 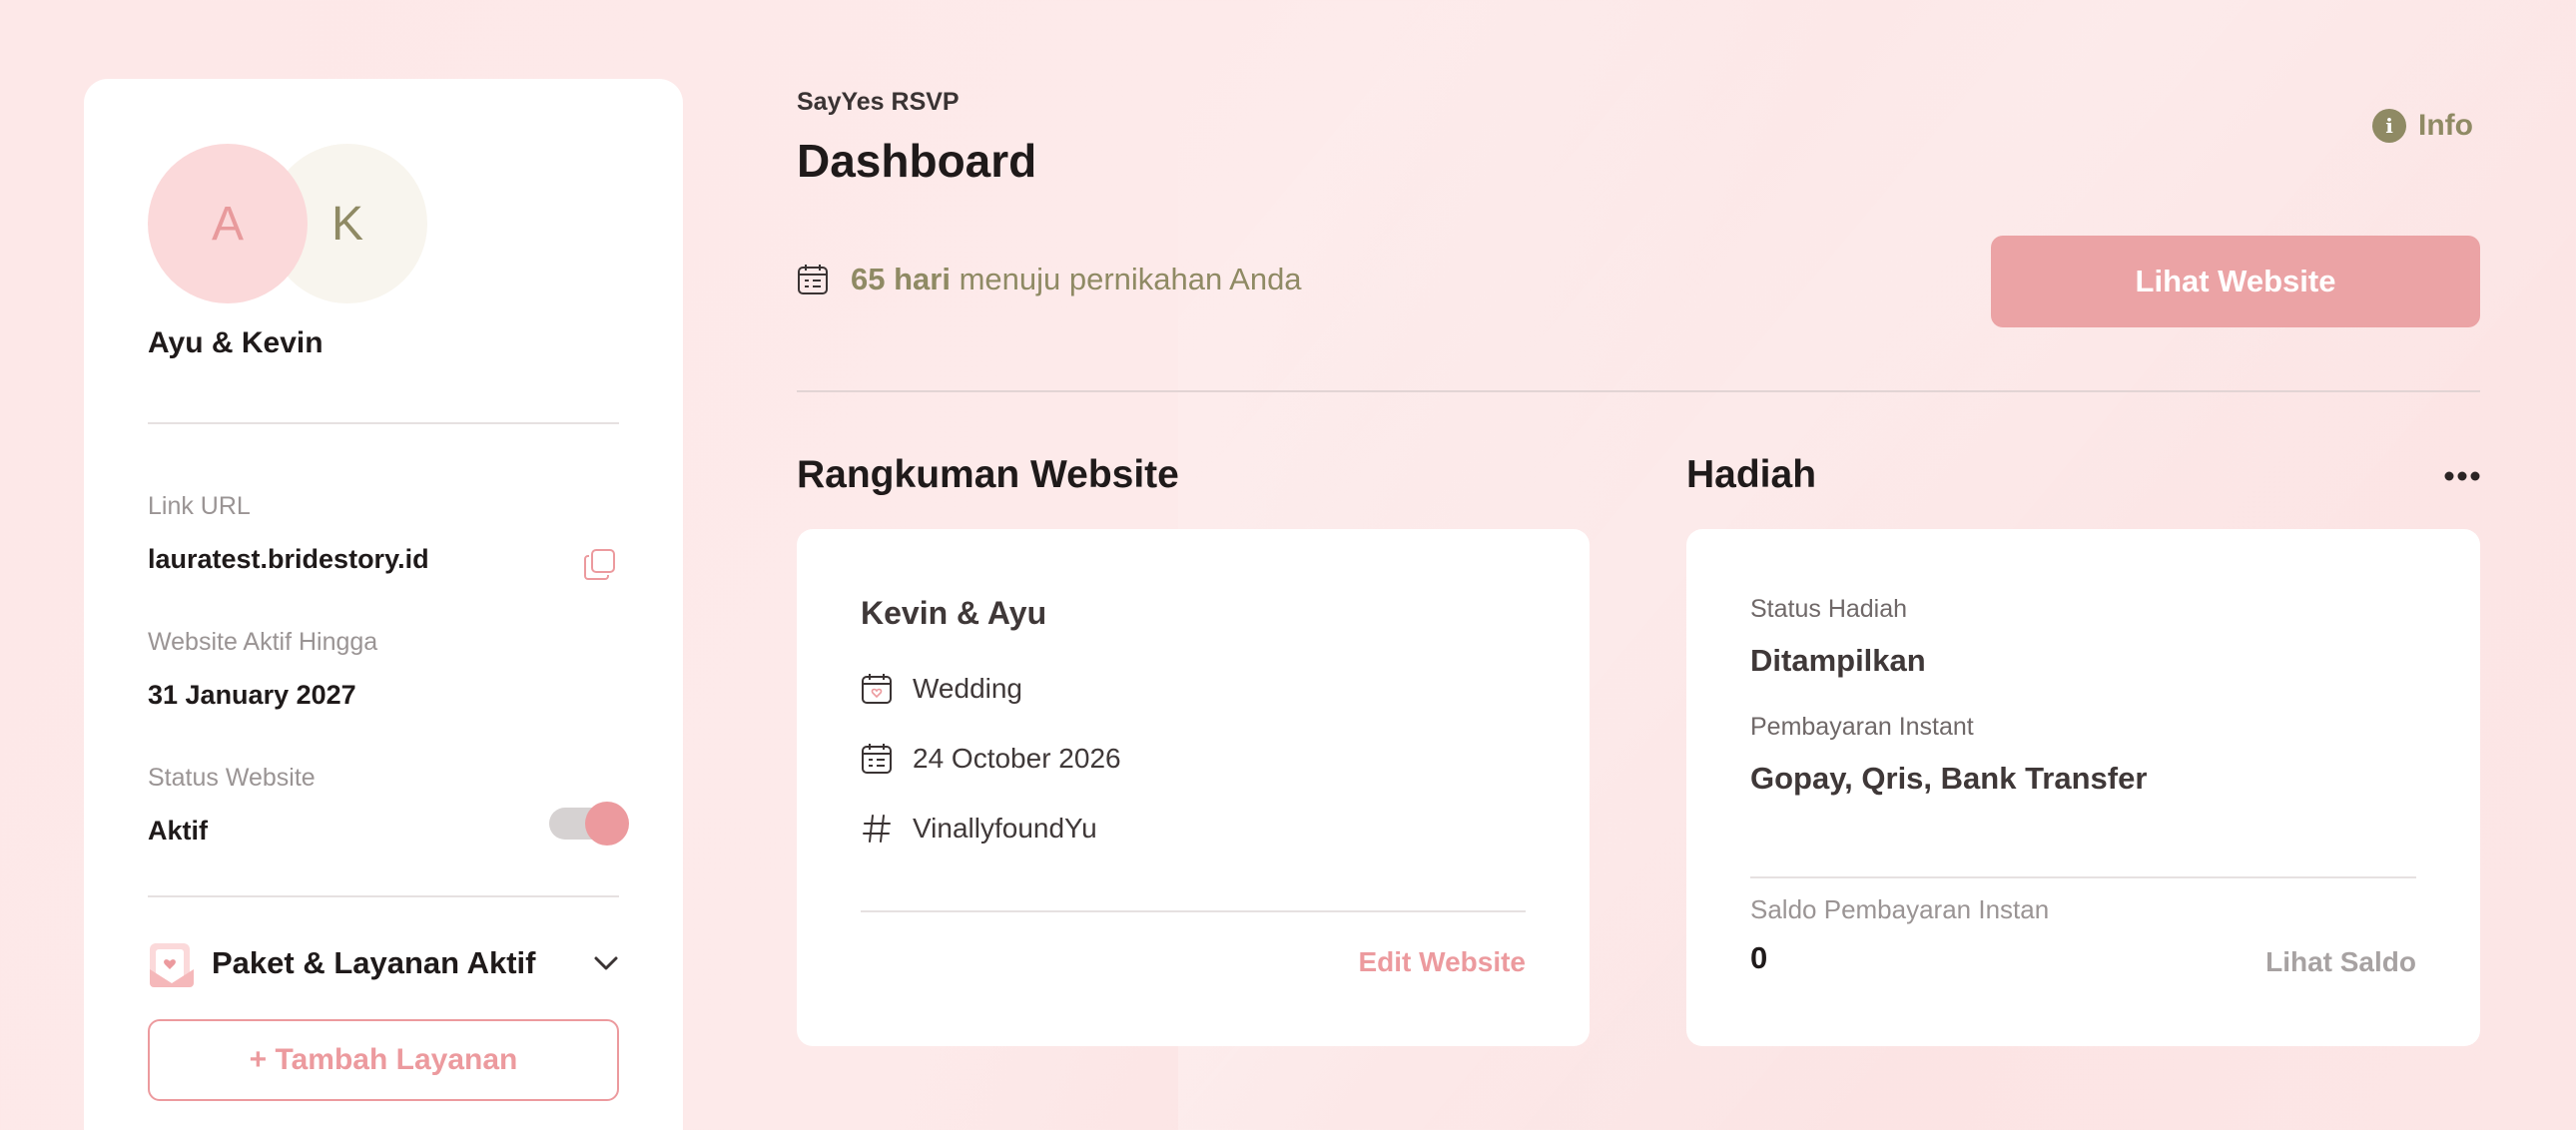 I want to click on instant-payment-label: Pembayaran Instant, so click(x=1862, y=727).